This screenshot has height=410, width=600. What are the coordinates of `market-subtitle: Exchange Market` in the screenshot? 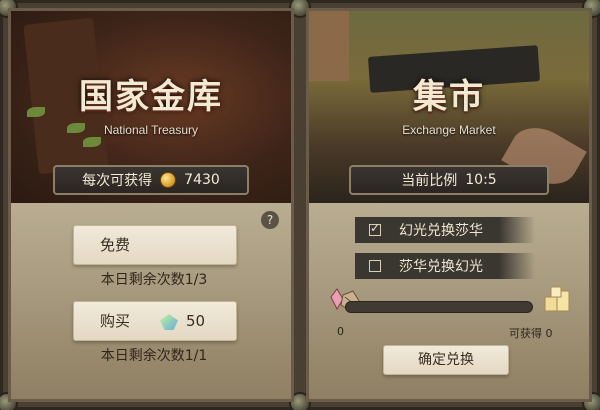 It's located at (449, 130).